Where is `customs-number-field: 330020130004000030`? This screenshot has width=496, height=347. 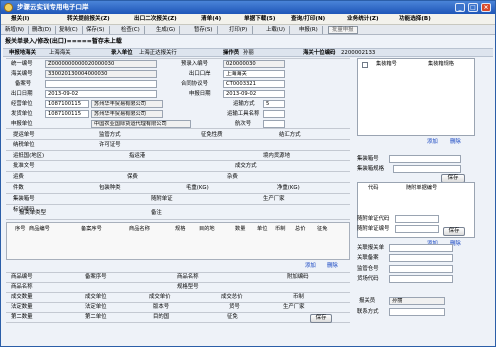 customs-number-field: 330020130004000030 is located at coordinates (101, 74).